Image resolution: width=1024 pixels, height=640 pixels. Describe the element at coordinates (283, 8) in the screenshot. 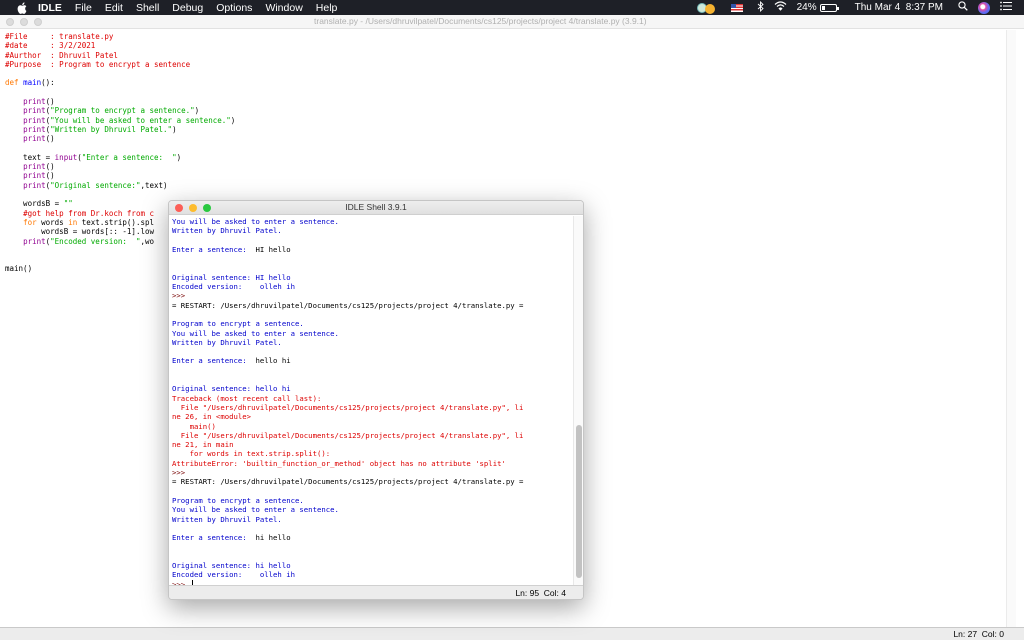

I see `menu-window: Window` at that location.